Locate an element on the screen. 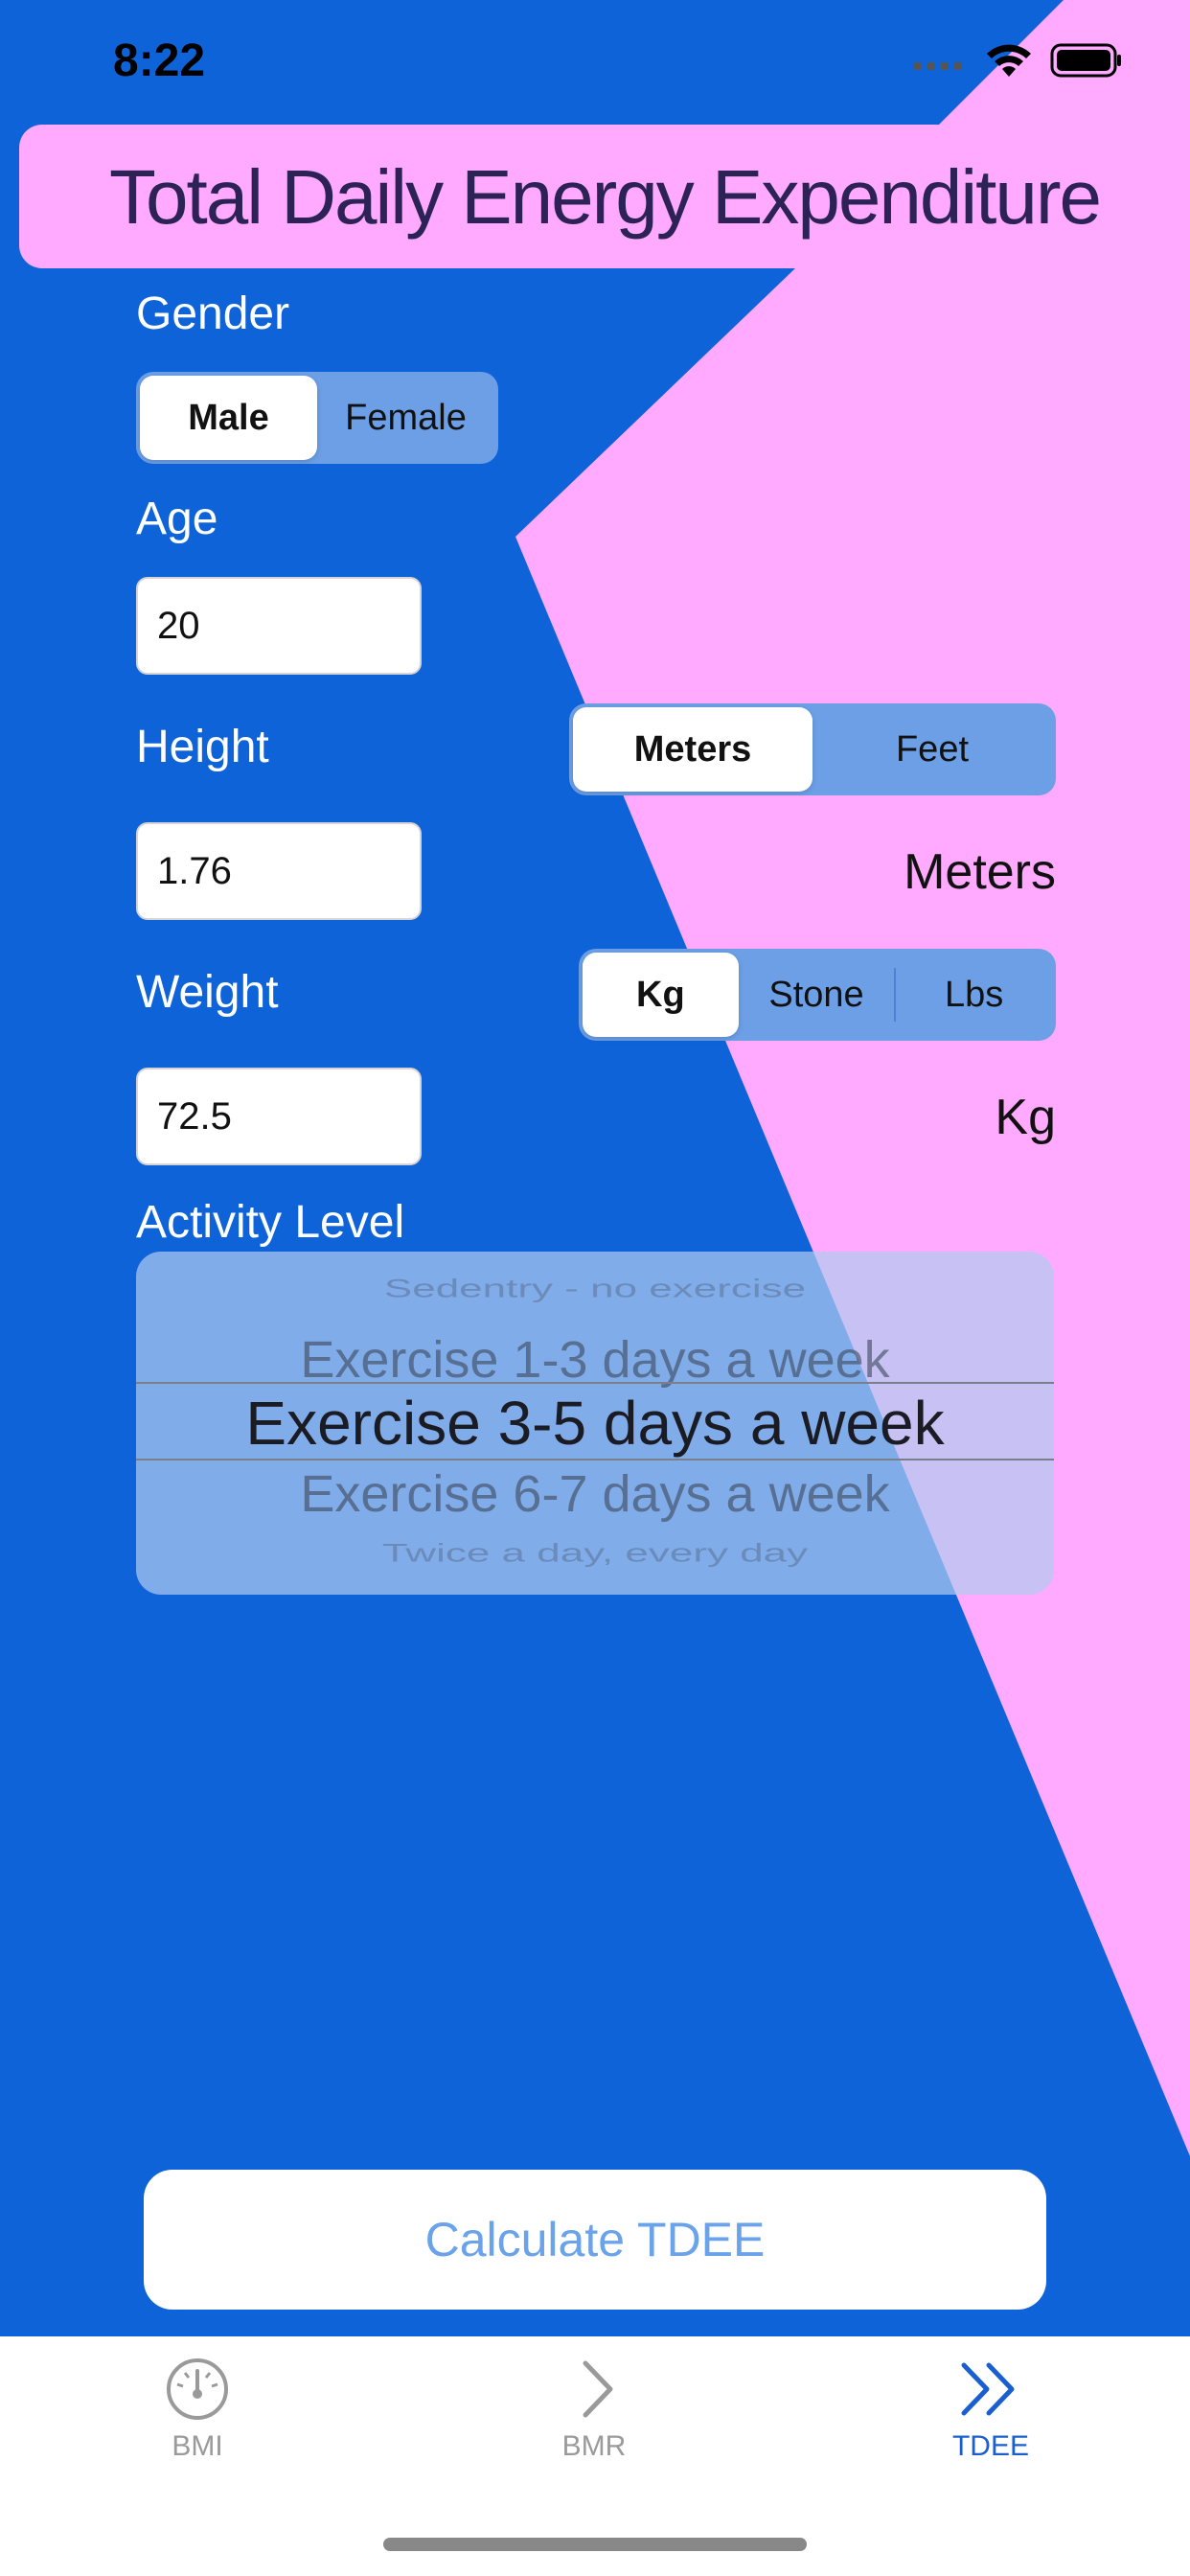  picker-selection-top-line is located at coordinates (595, 1383).